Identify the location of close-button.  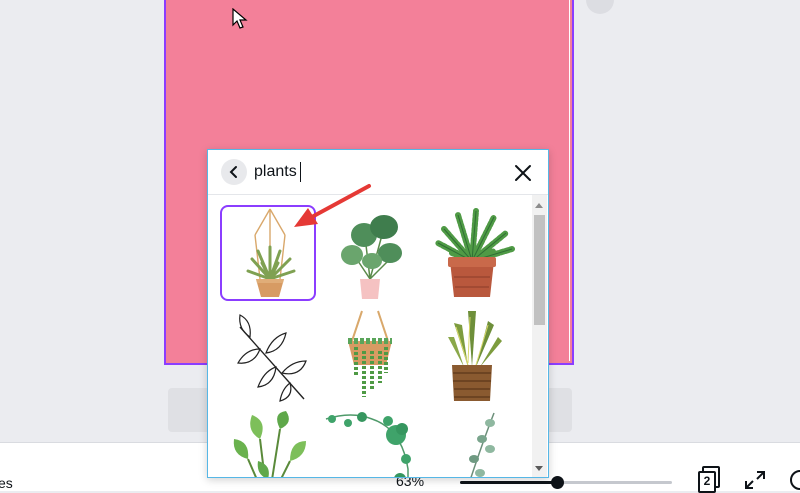
(523, 173).